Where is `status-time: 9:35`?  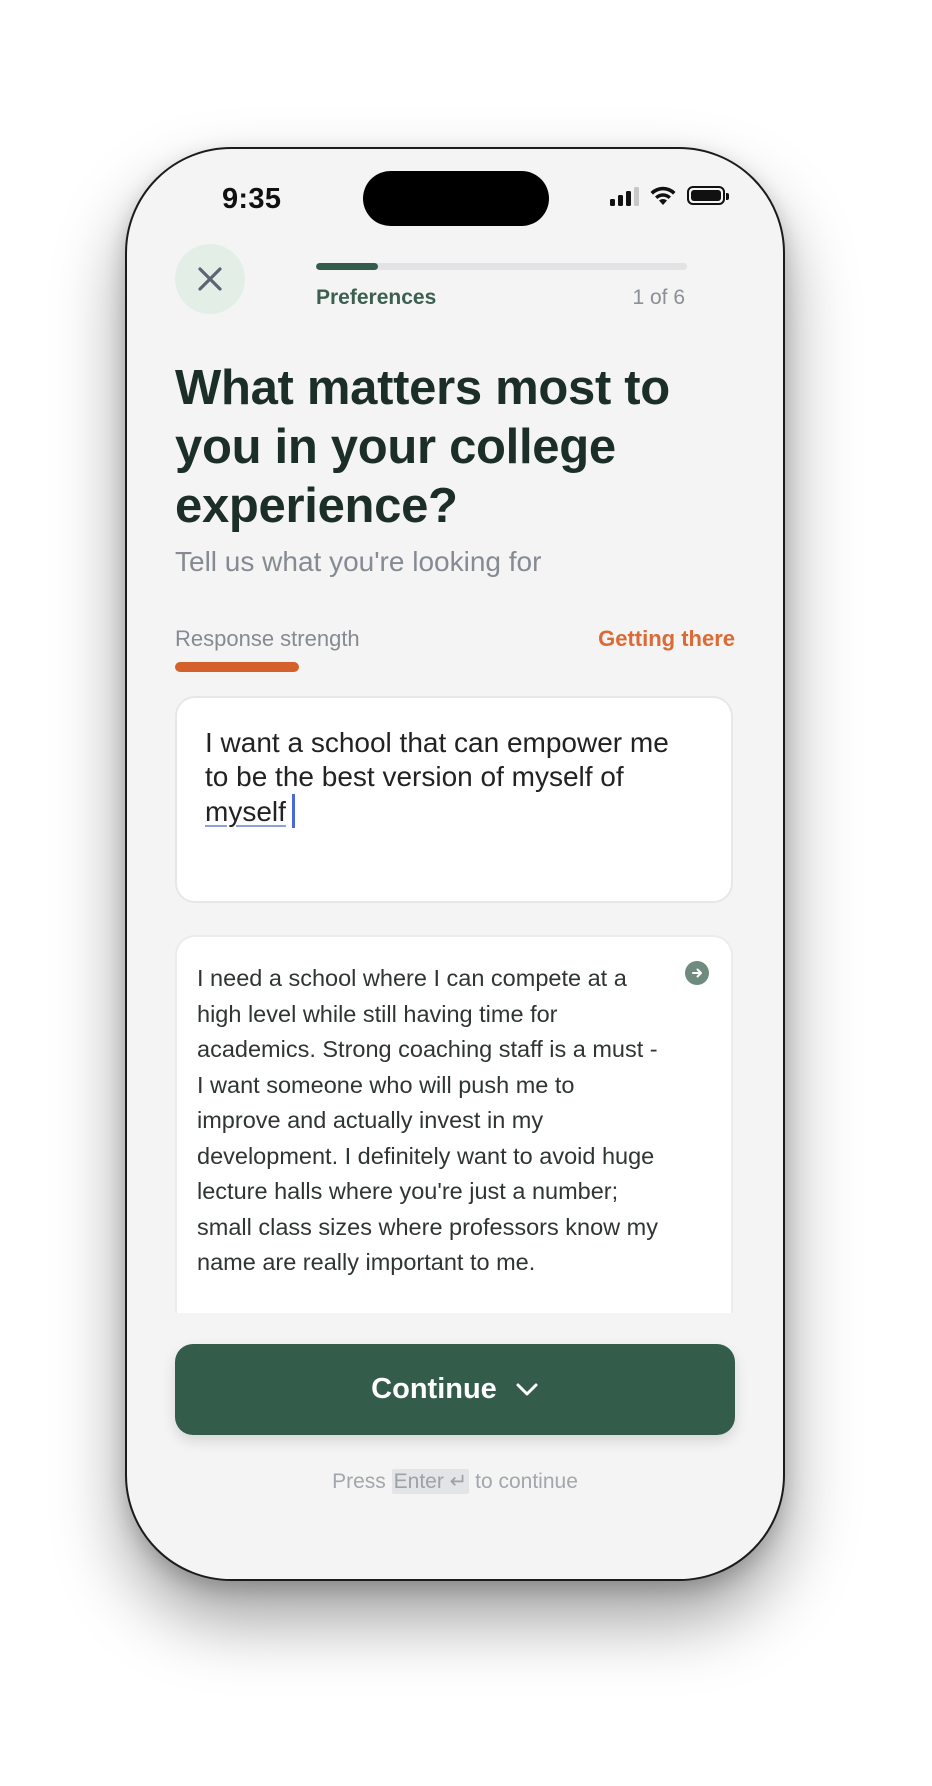
status-time: 9:35 is located at coordinates (252, 199).